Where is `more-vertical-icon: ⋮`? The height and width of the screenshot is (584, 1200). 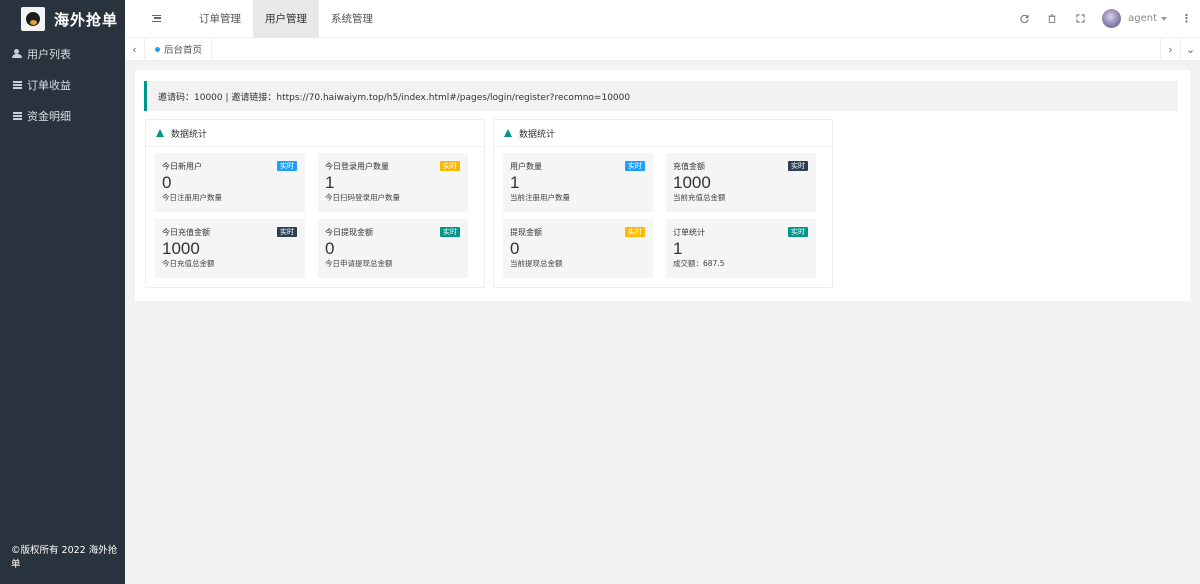
more-vertical-icon: ⋮ is located at coordinates (1186, 18).